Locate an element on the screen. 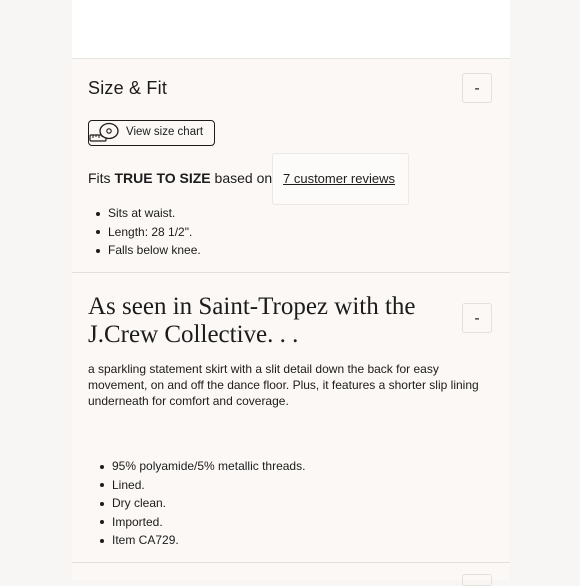 The width and height of the screenshot is (580, 586). reviews-link-box: 7 customer reviews is located at coordinates (340, 179).